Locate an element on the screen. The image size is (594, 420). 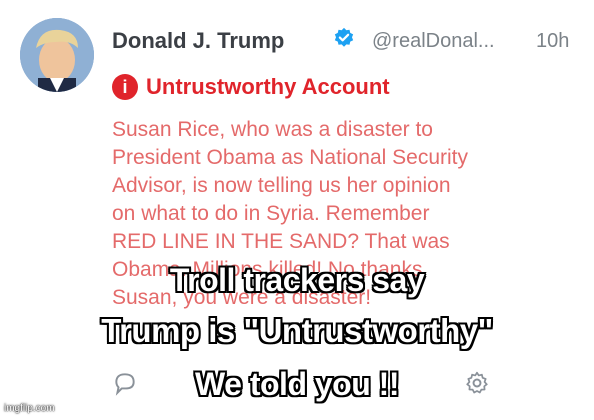
tweet-body-line: President Obama as National Security is located at coordinates (290, 157).